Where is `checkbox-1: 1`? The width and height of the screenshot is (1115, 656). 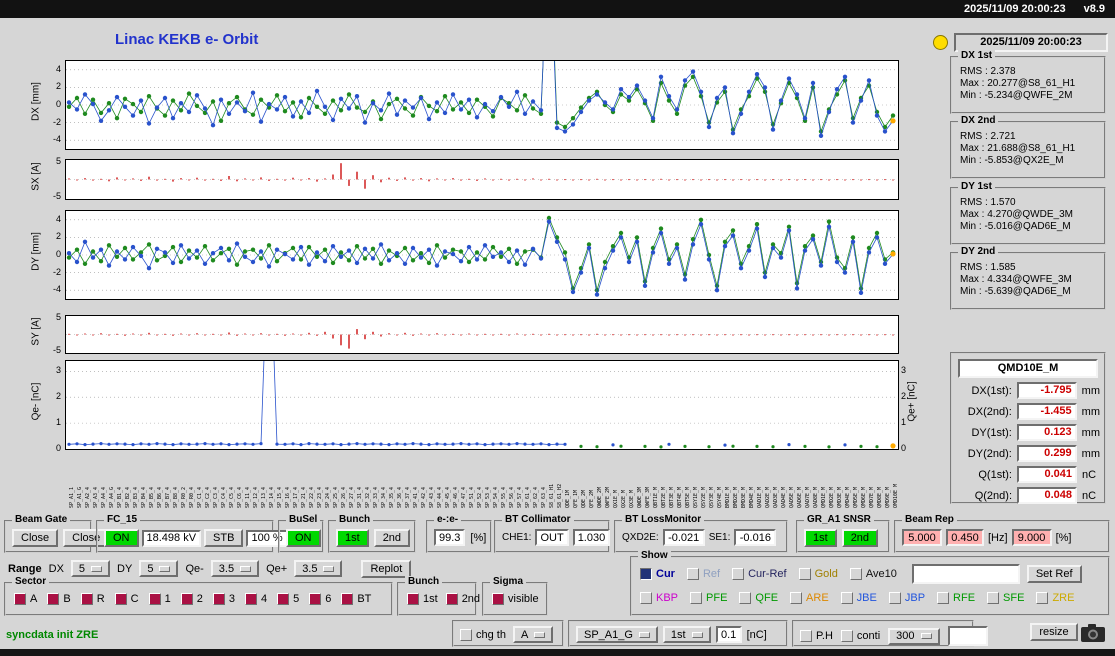
checkbox-1: 1 is located at coordinates (159, 599).